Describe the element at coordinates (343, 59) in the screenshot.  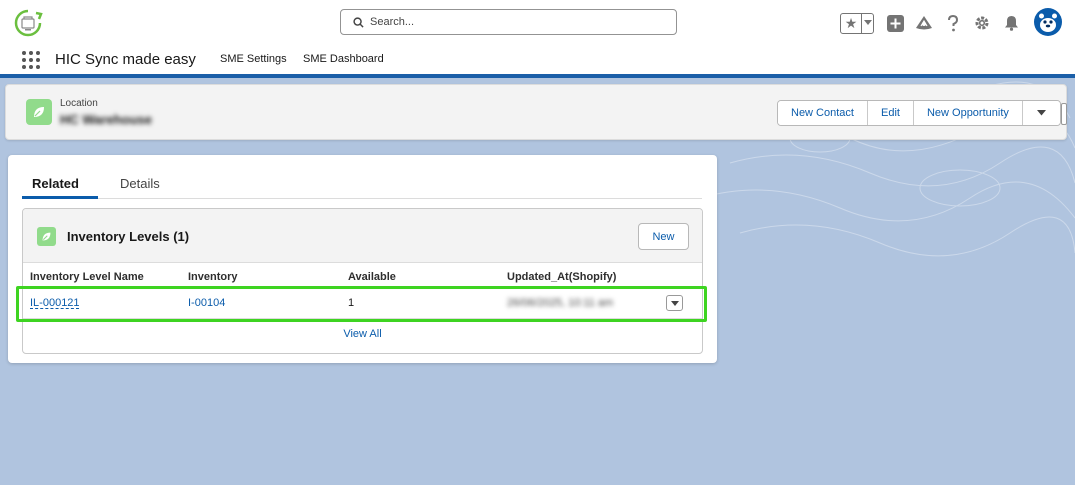
I see `nav-item-sme-dashboard: SME Dashboard` at that location.